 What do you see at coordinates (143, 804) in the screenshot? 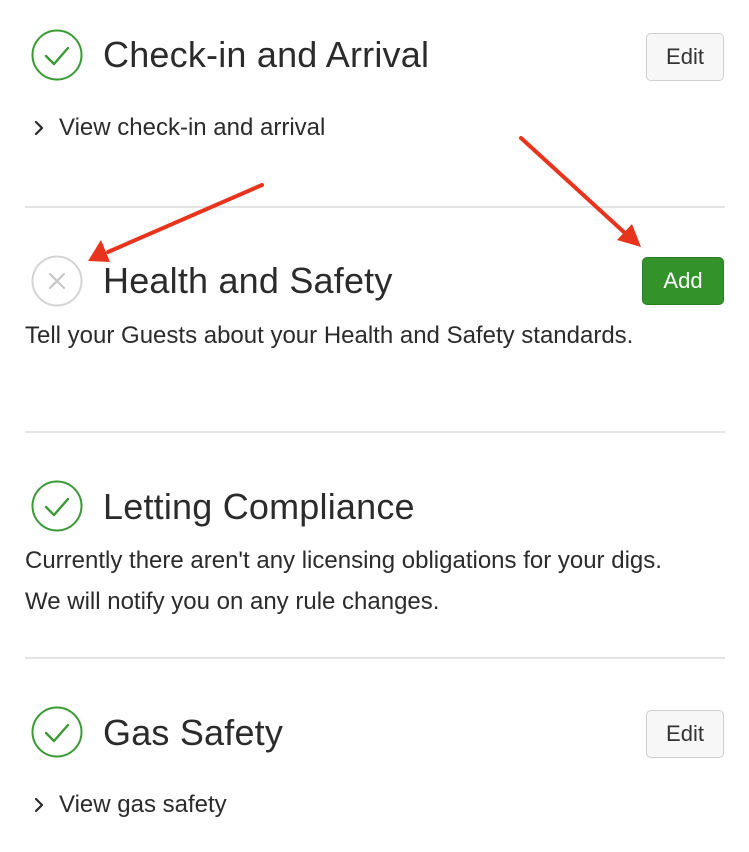
I see `link-label: View gas safety` at bounding box center [143, 804].